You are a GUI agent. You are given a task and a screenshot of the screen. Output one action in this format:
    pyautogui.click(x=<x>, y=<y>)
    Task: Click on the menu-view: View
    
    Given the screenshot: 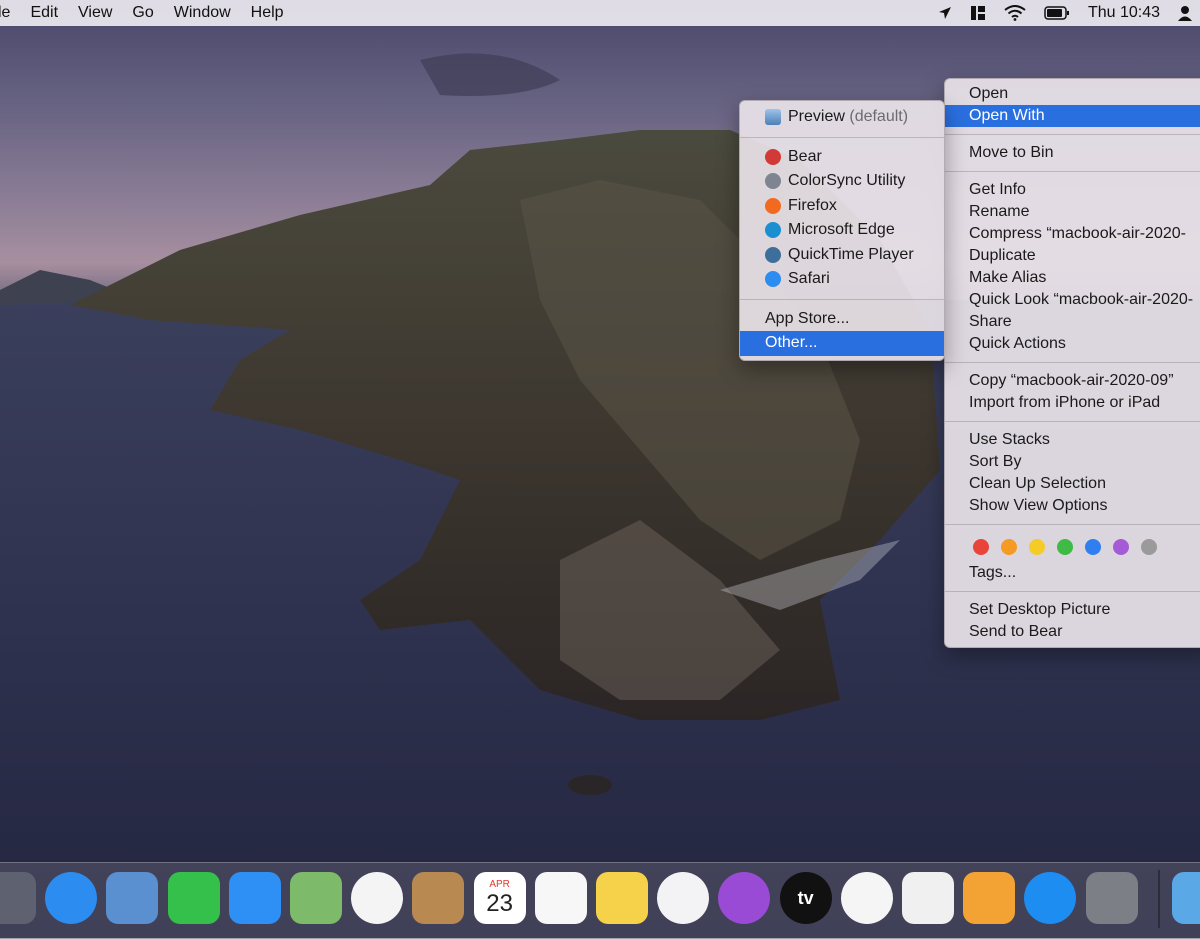 What is the action you would take?
    pyautogui.click(x=95, y=13)
    